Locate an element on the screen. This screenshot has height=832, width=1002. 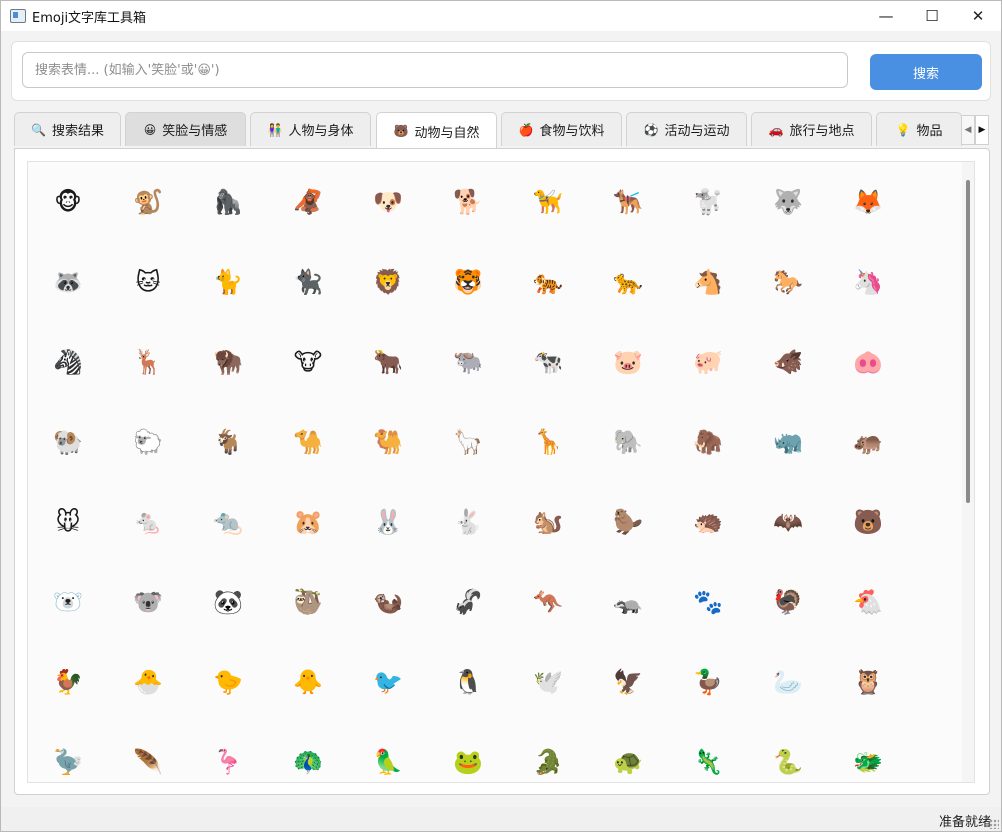
emoji-cell: 🦦 is located at coordinates (388, 602).